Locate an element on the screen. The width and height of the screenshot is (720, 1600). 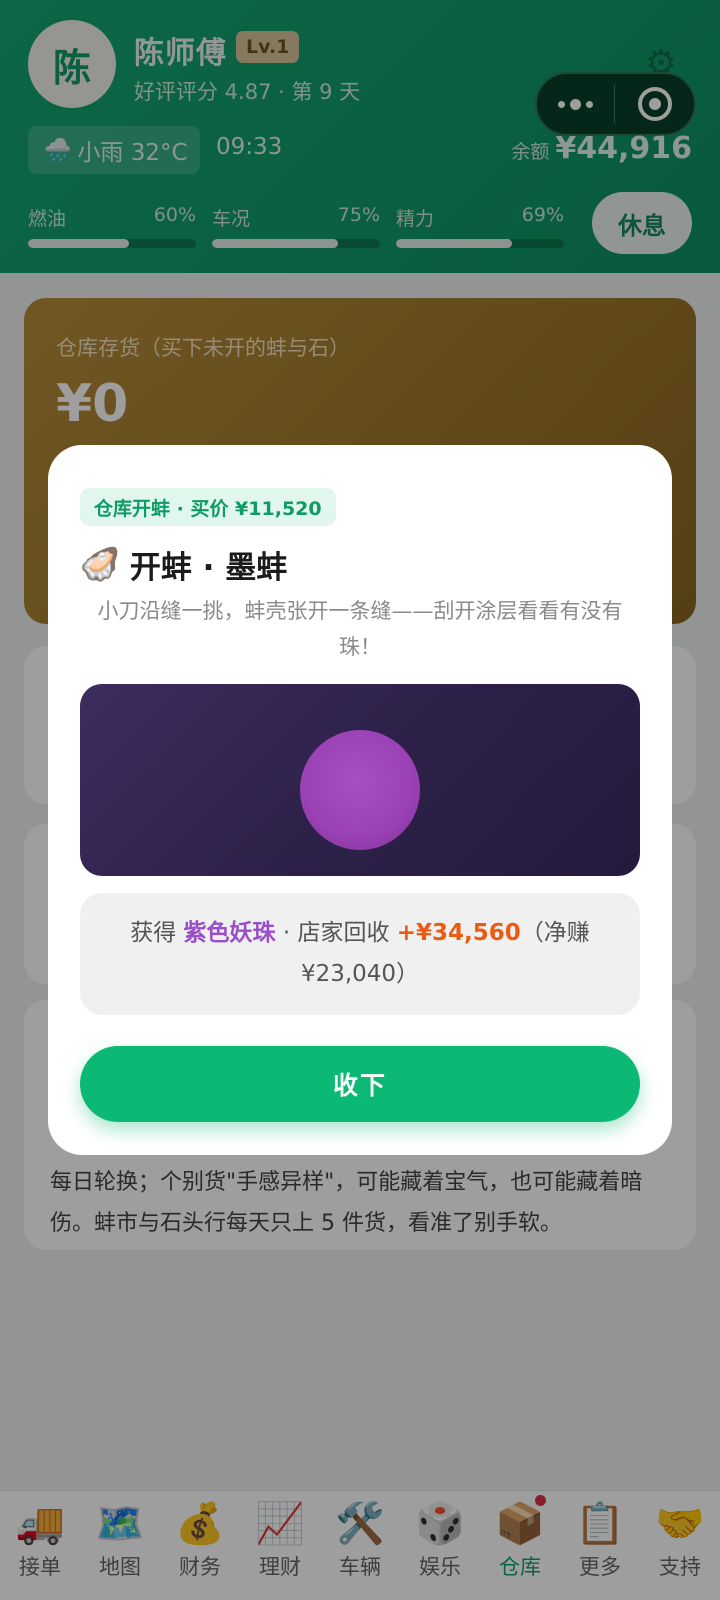
pearl-reveal-panel is located at coordinates (360, 780).